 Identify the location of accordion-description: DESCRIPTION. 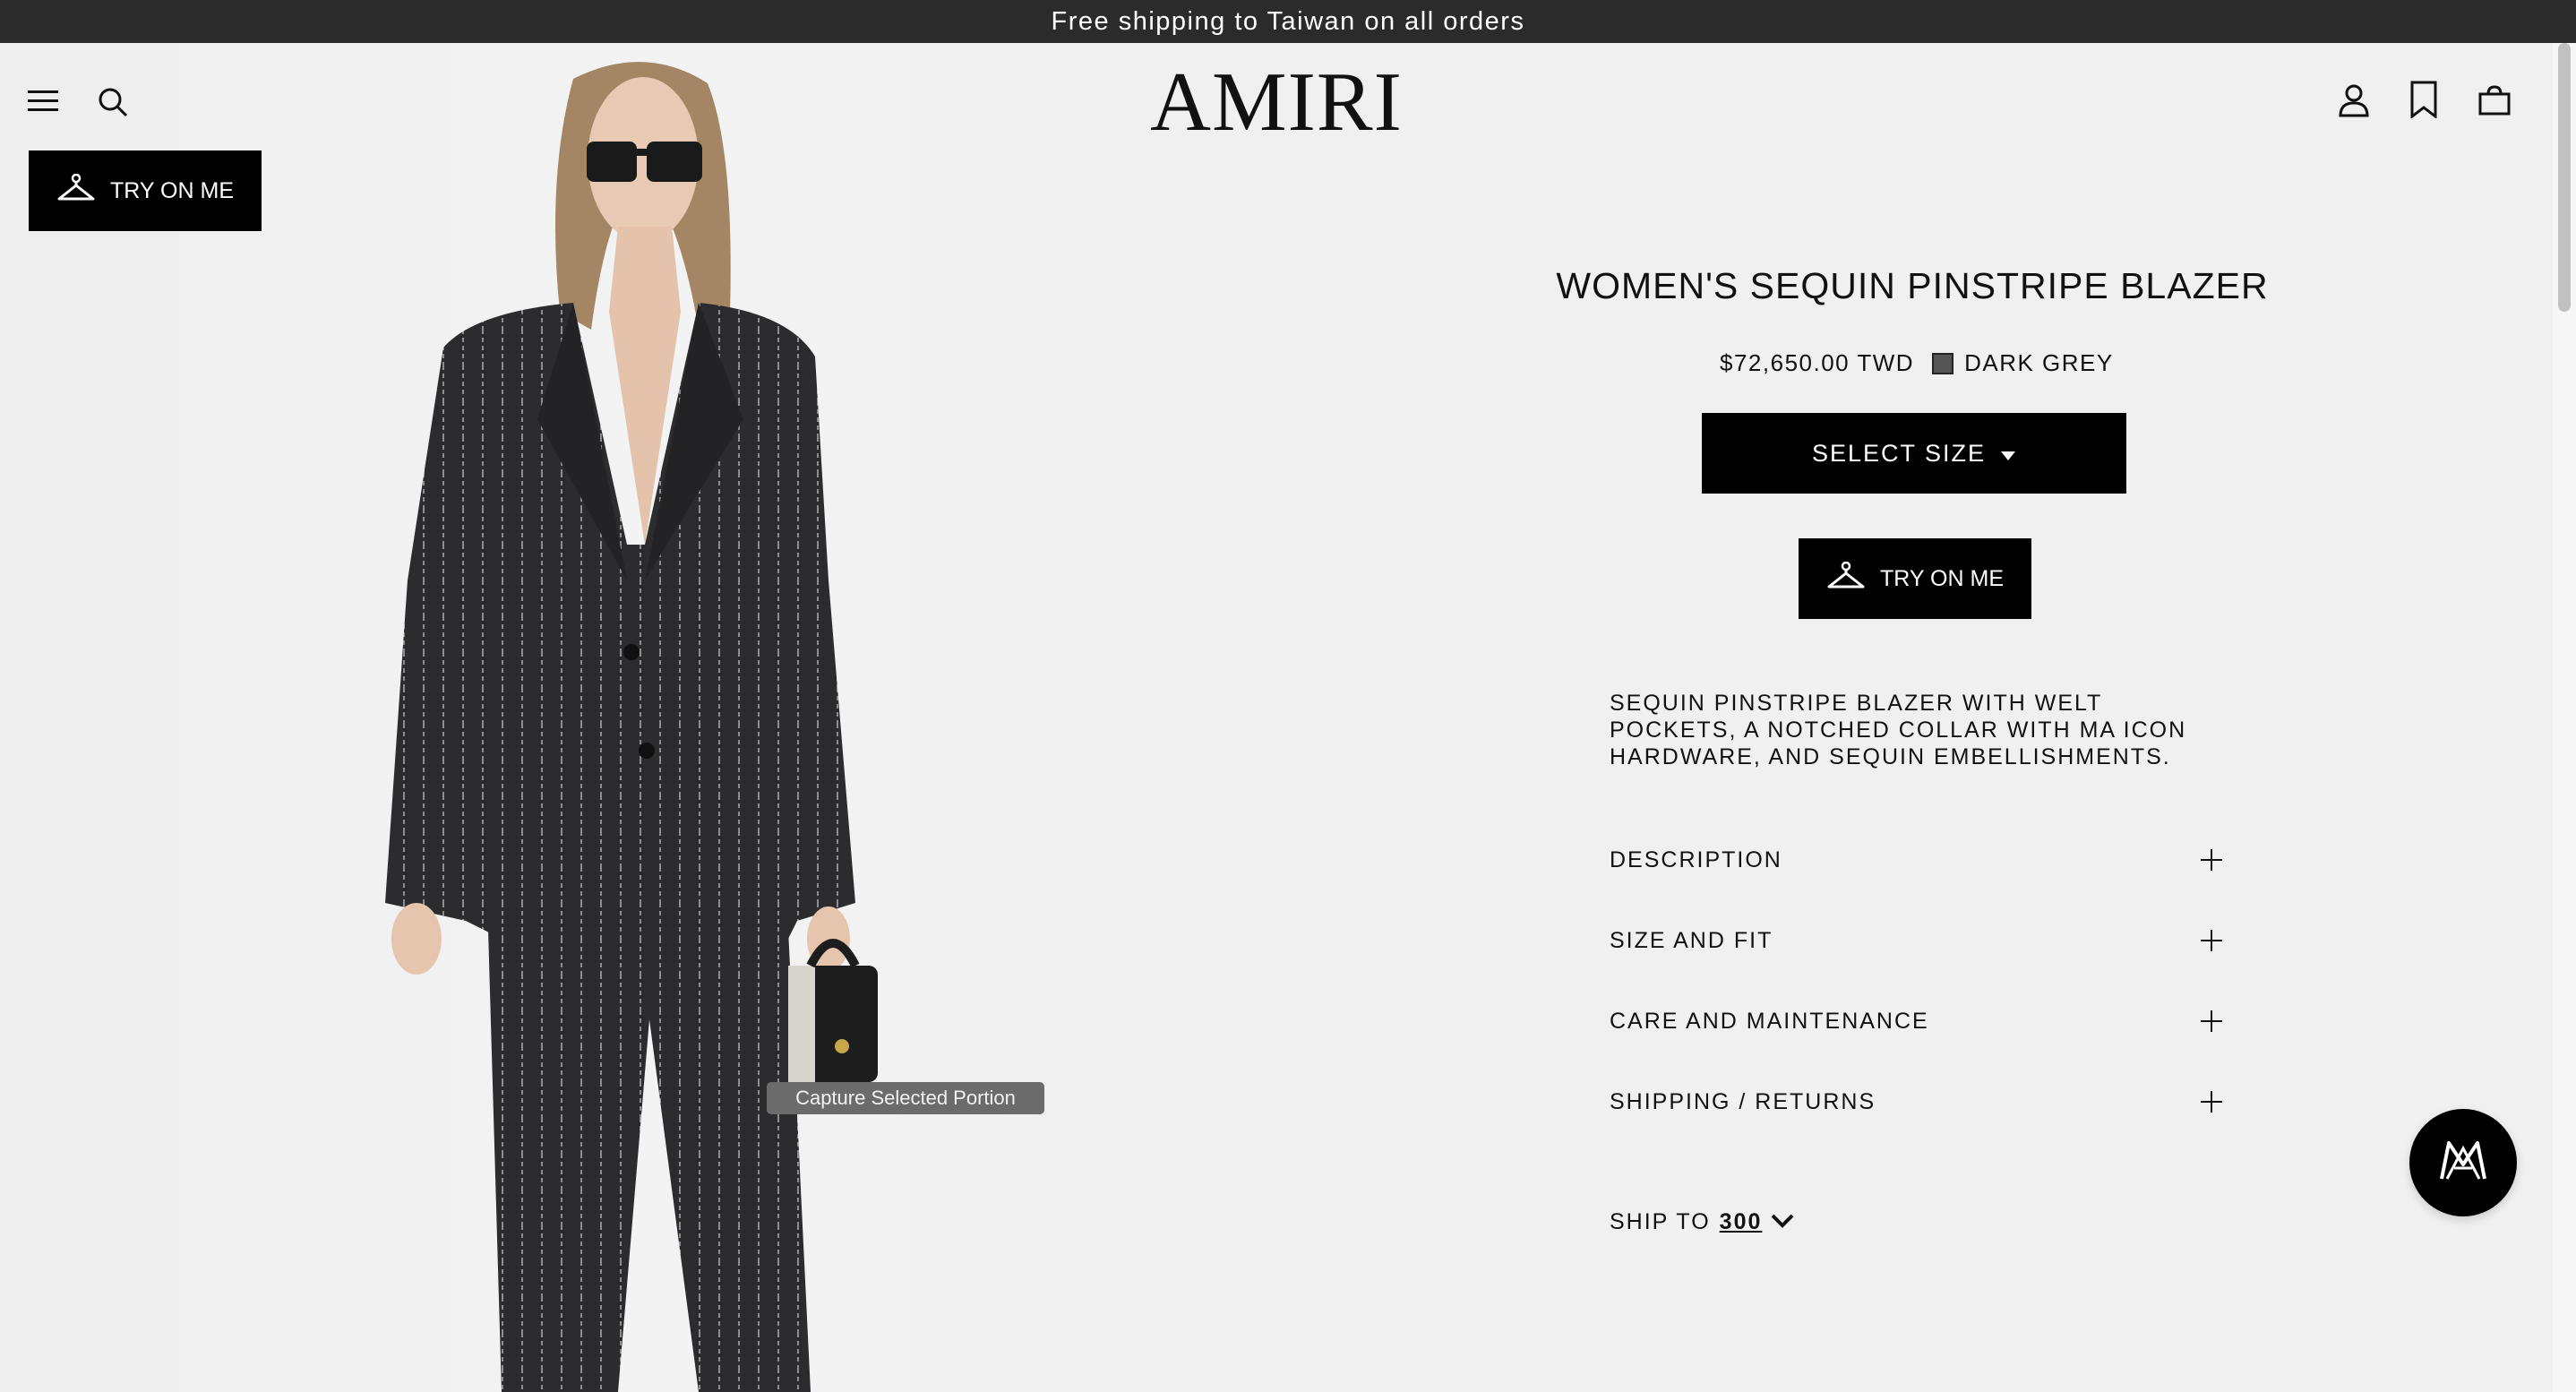
(1916, 860).